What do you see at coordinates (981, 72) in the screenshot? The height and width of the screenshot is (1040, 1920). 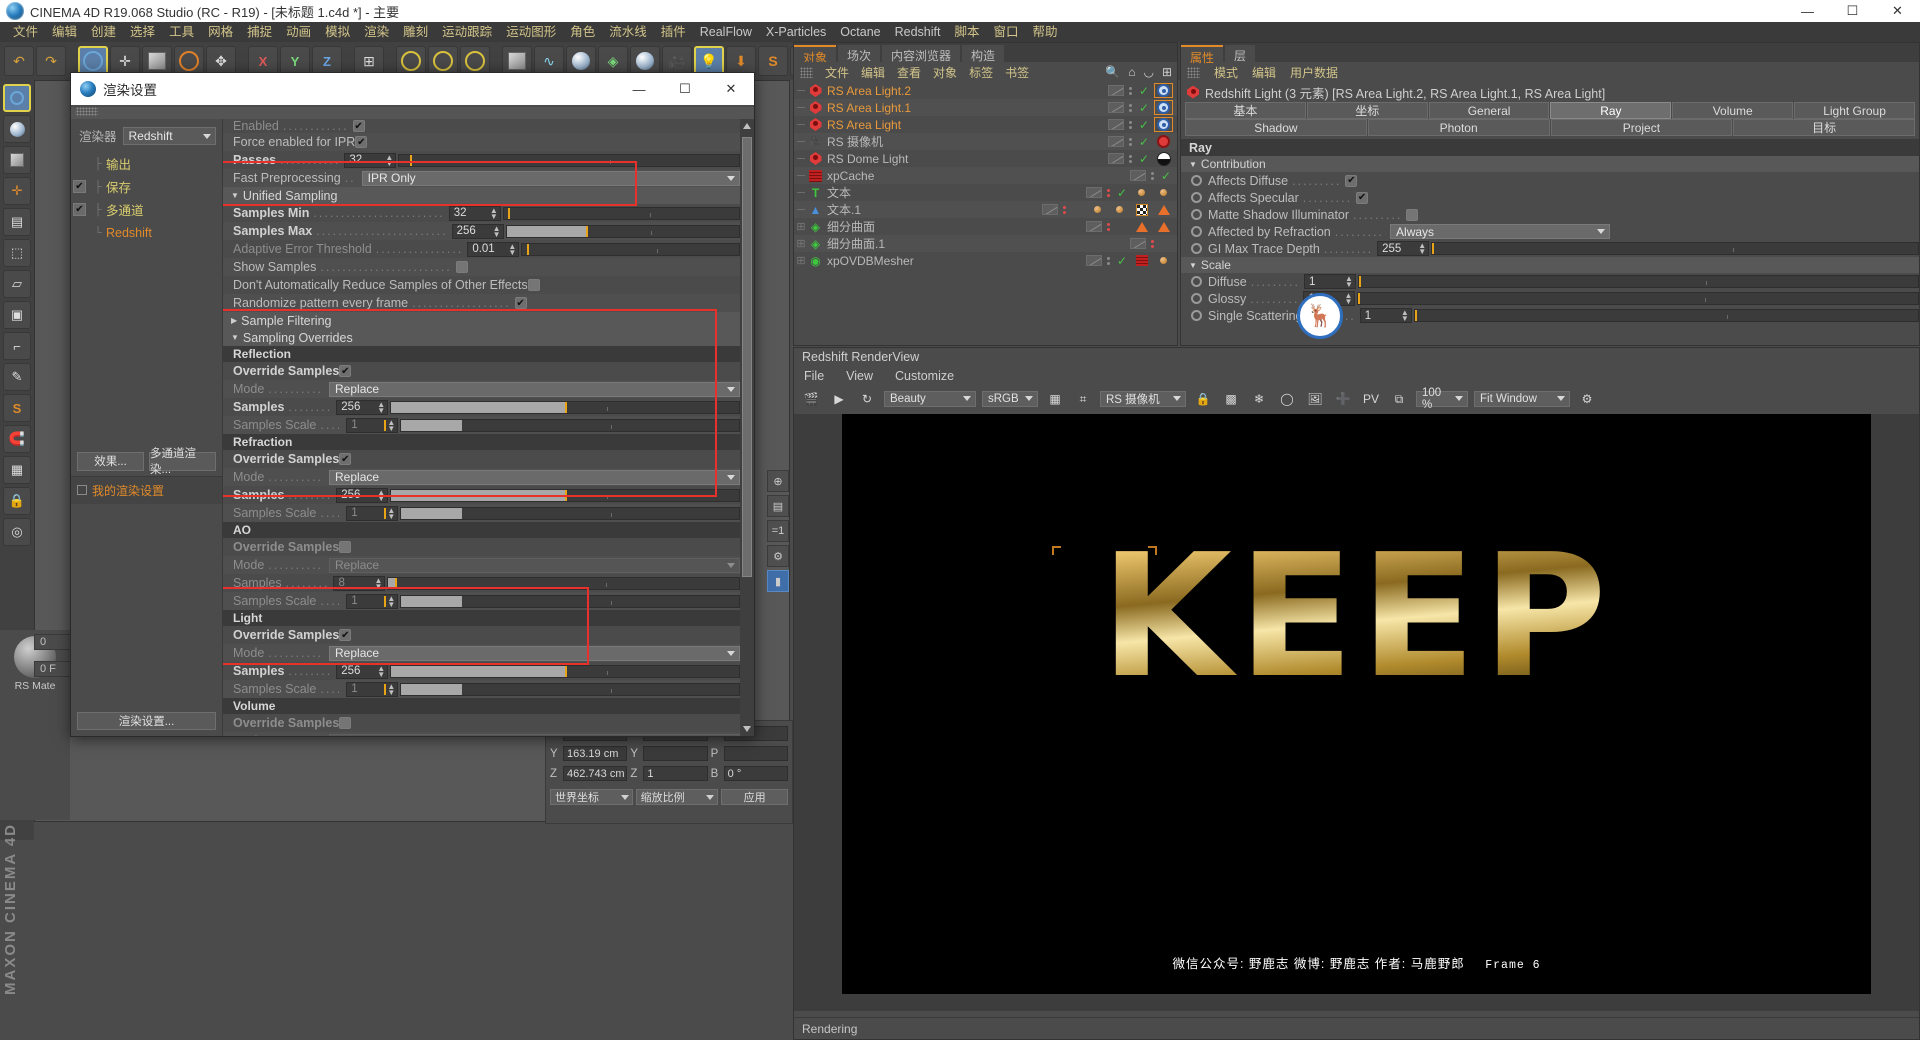 I see `object-manager-menu-4: 标签` at bounding box center [981, 72].